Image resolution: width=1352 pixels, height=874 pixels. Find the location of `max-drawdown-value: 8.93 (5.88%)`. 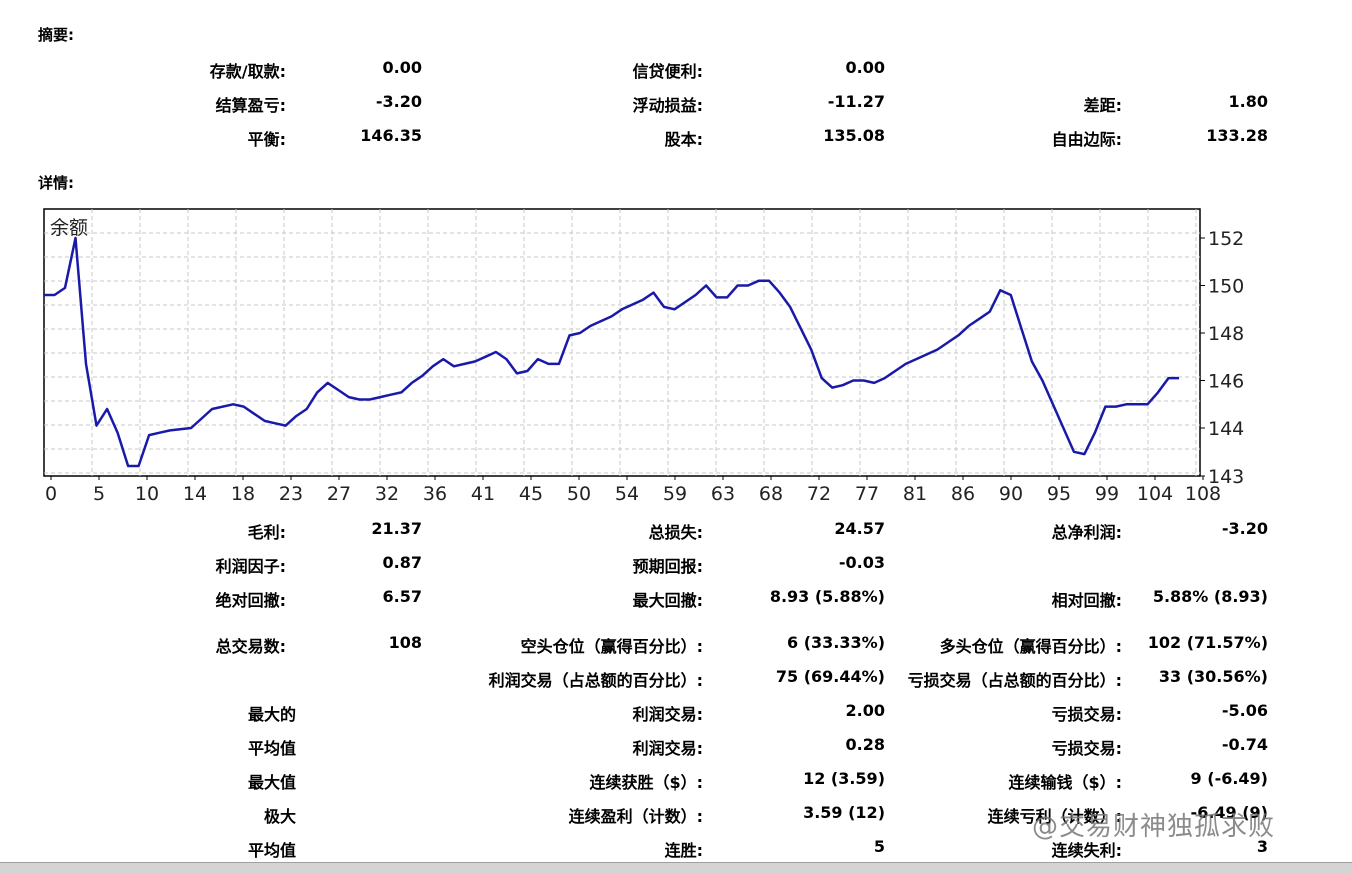

max-drawdown-value: 8.93 (5.88%) is located at coordinates (827, 596).